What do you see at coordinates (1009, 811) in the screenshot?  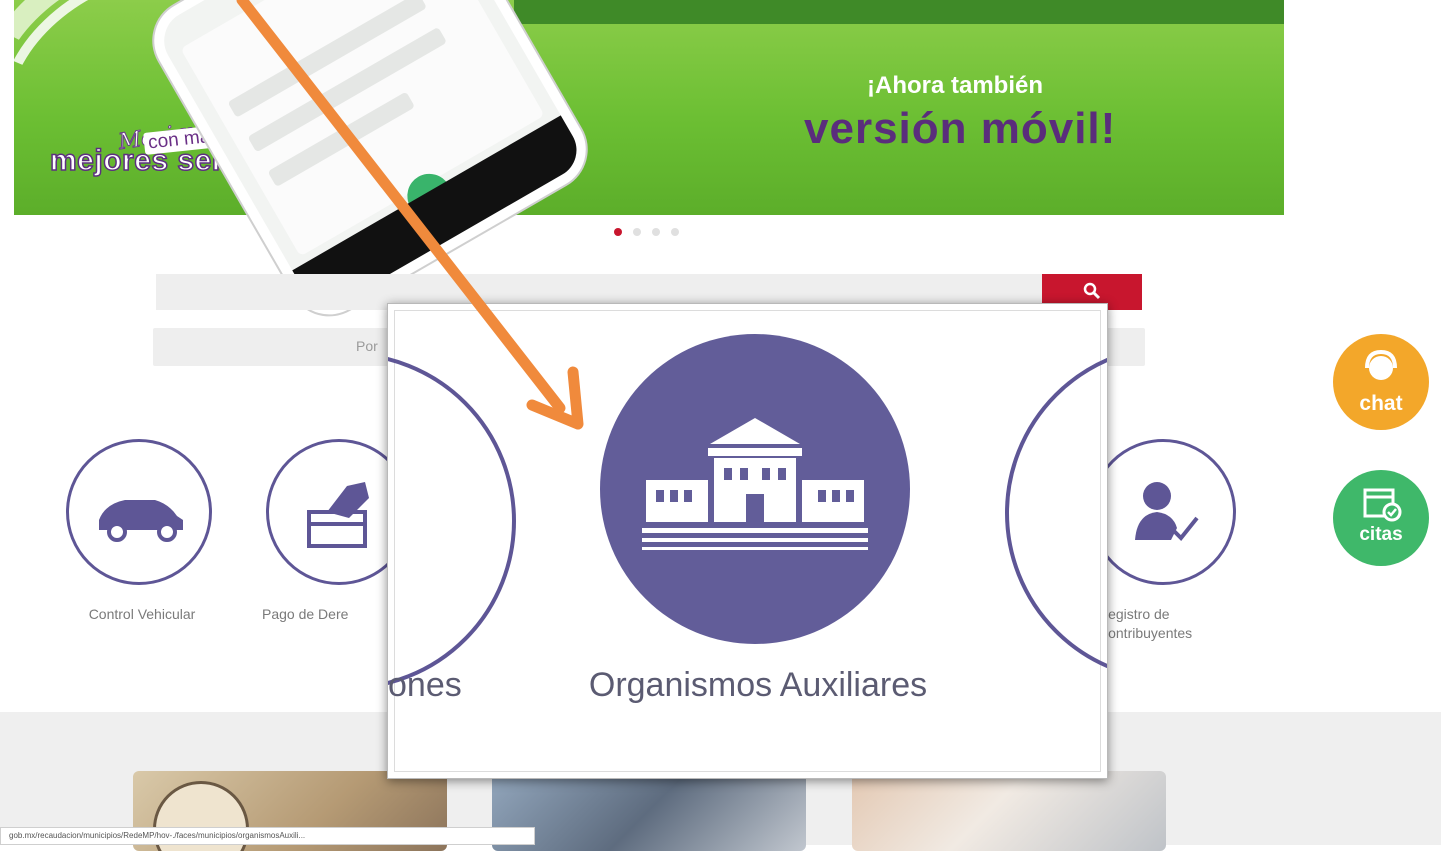 I see `thumbnail-keyboard-image` at bounding box center [1009, 811].